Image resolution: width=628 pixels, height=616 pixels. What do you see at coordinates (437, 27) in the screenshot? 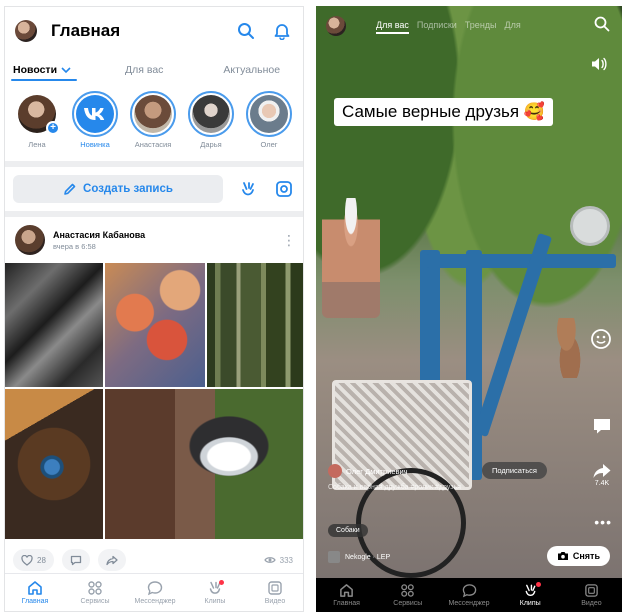
I see `tab-subscriptions: Подписки` at bounding box center [437, 27].